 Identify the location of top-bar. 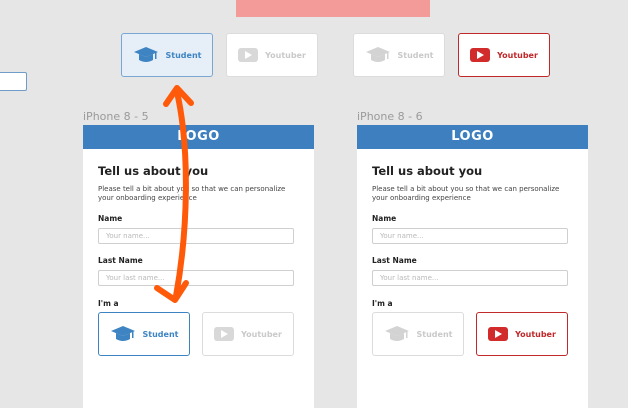
(333, 8).